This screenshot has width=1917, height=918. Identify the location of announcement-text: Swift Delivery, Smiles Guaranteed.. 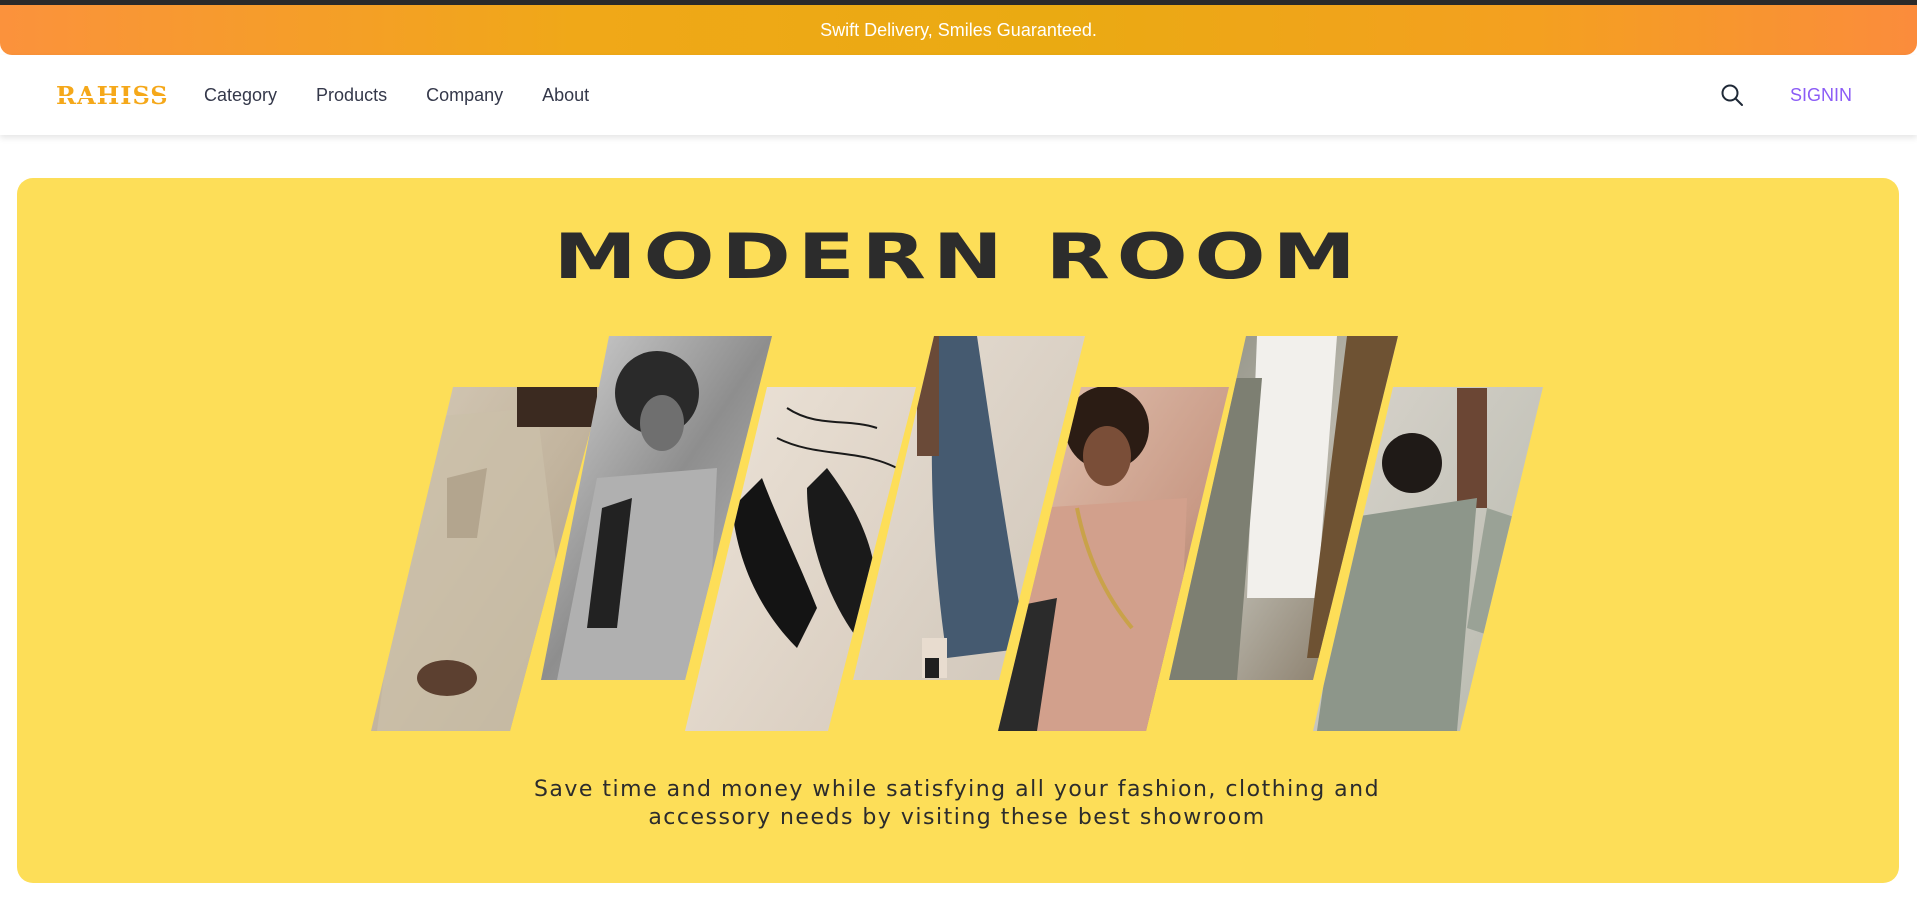
(958, 29).